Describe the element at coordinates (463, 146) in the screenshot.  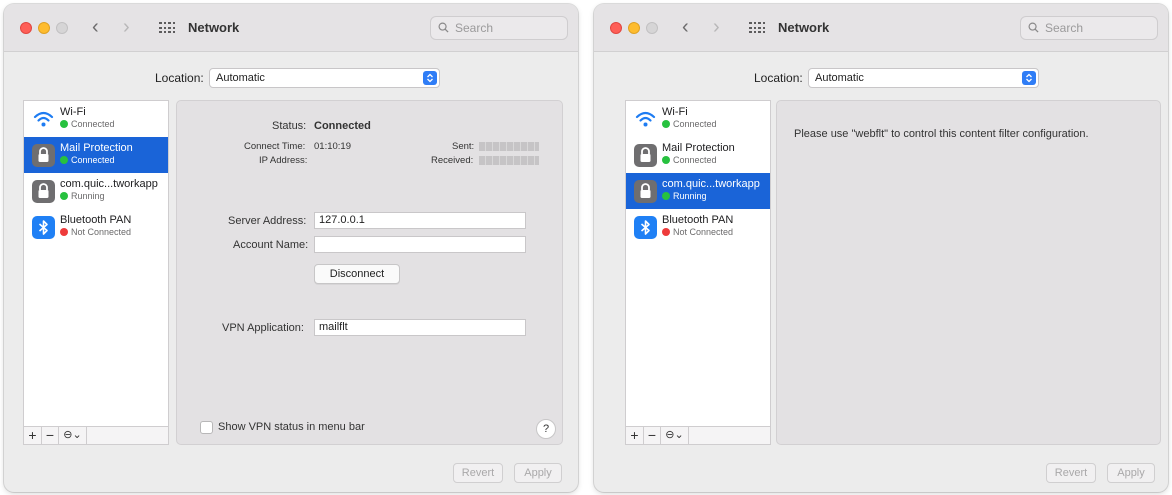
I see `sent-label: Sent:` at that location.